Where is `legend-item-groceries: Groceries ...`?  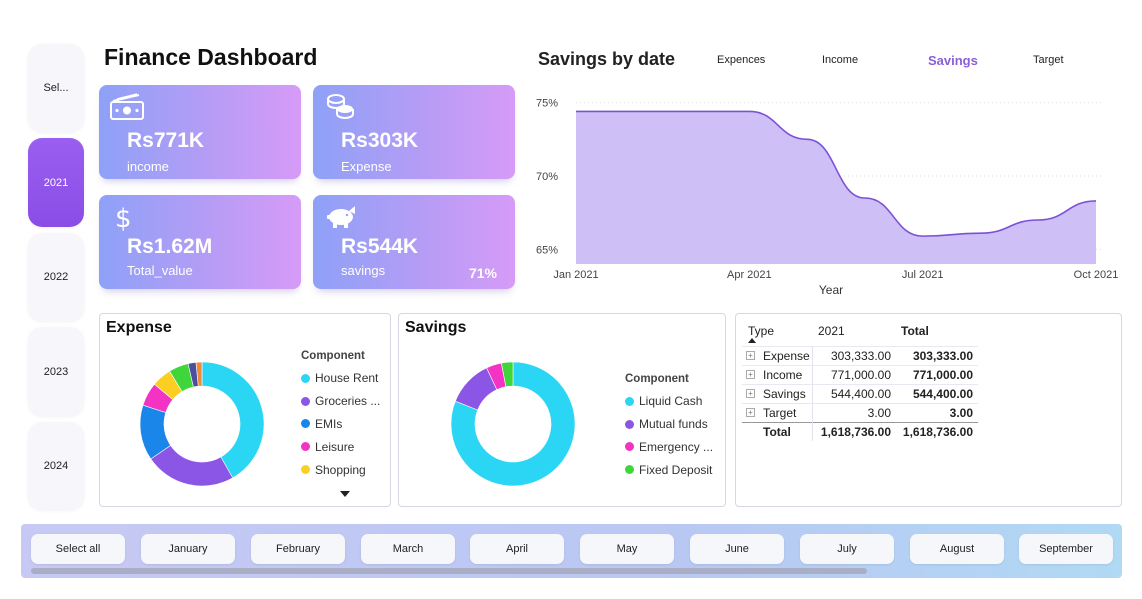 legend-item-groceries: Groceries ... is located at coordinates (340, 401).